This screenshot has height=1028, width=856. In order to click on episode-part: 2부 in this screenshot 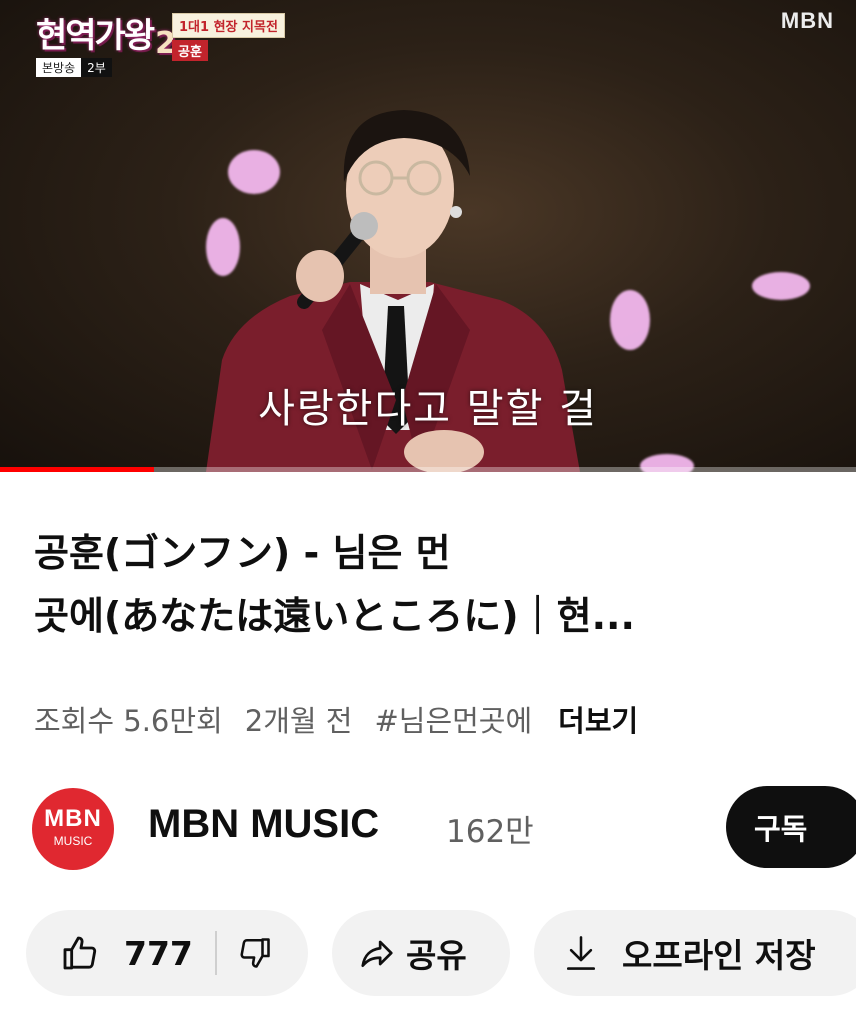, I will do `click(96, 67)`.